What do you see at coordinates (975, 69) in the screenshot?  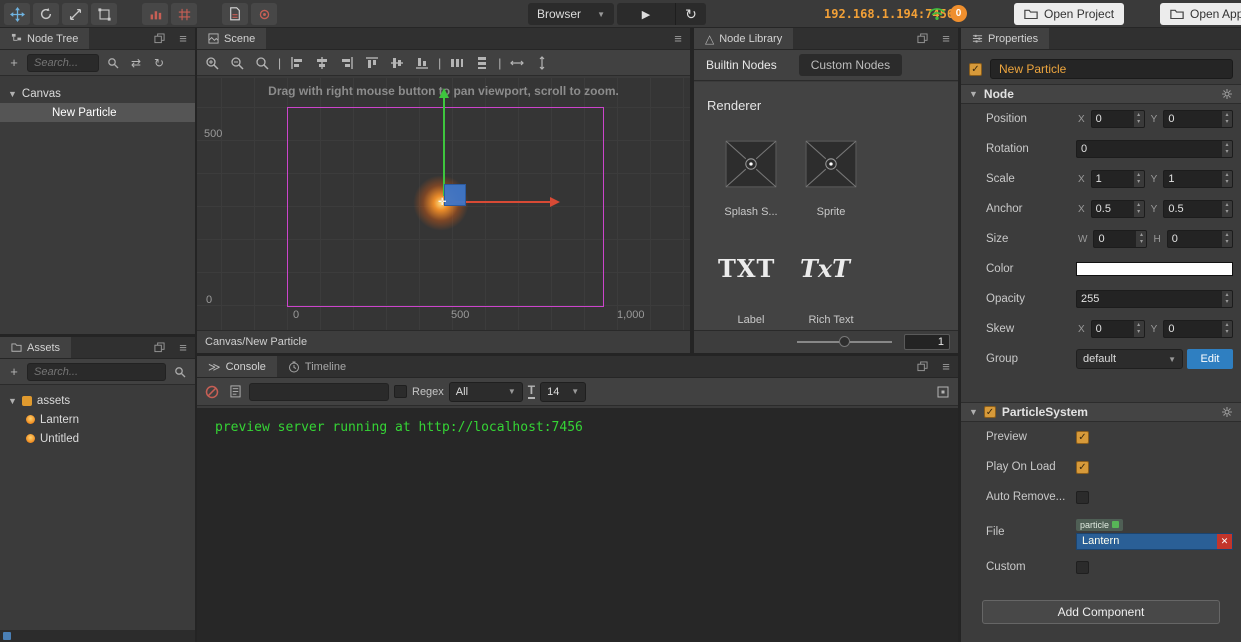 I see `node-active-checkbox: ✓` at bounding box center [975, 69].